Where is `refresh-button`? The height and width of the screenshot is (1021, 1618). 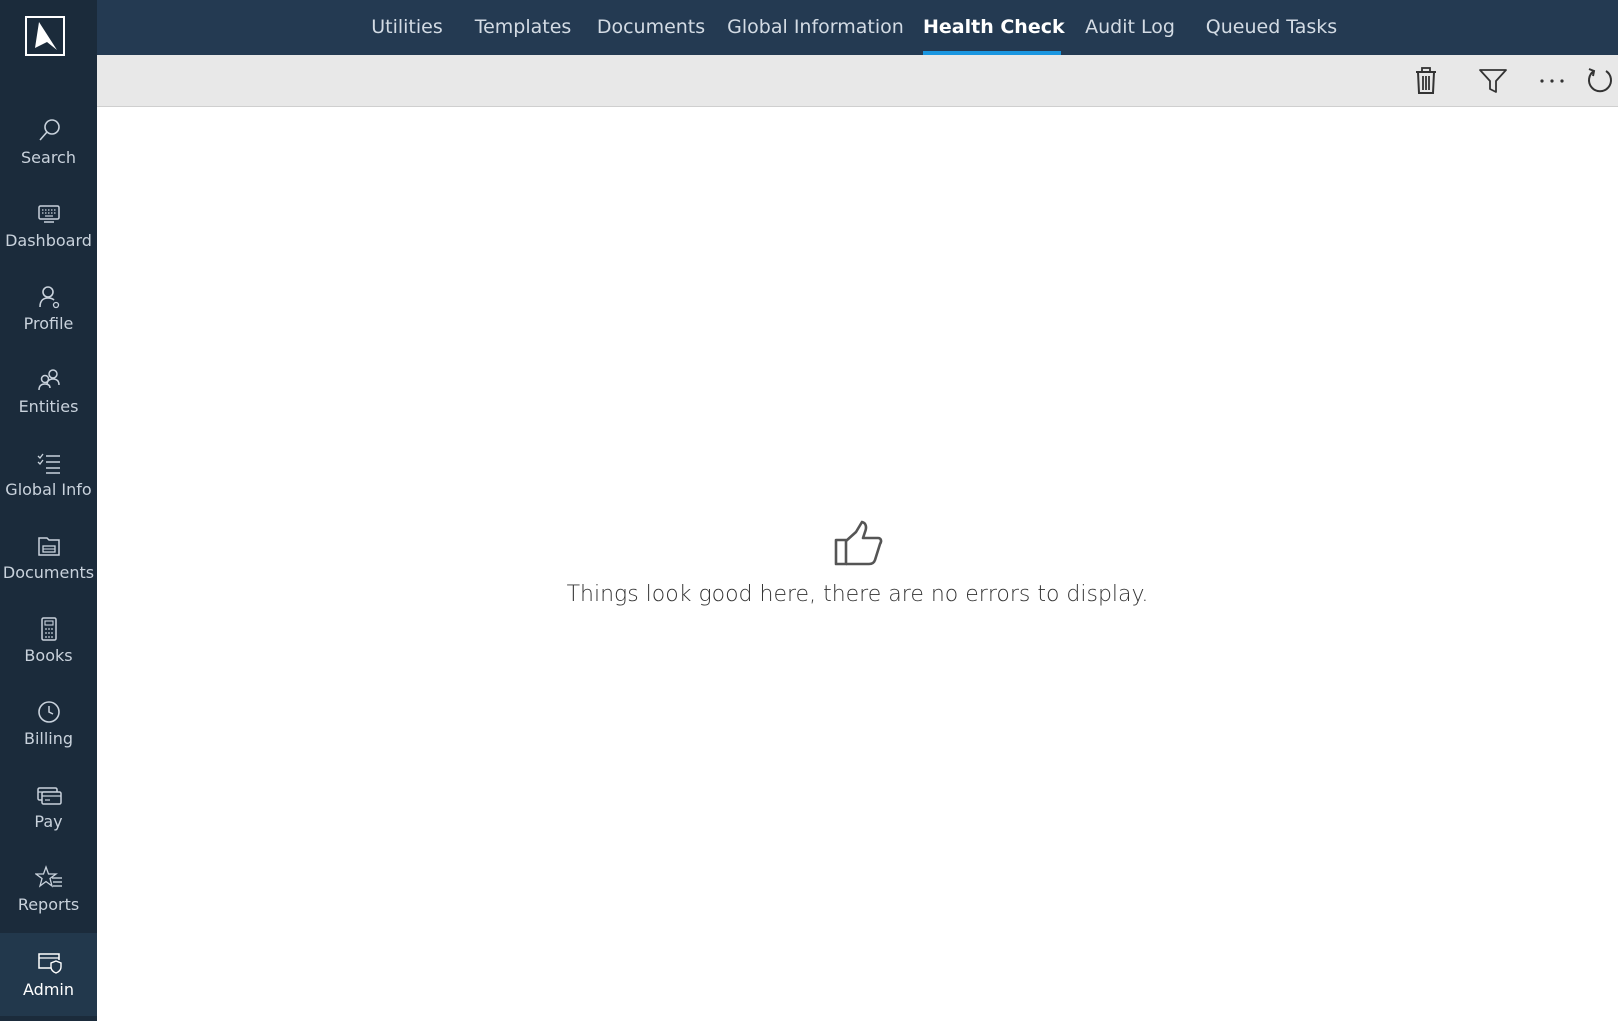
refresh-button is located at coordinates (1600, 81).